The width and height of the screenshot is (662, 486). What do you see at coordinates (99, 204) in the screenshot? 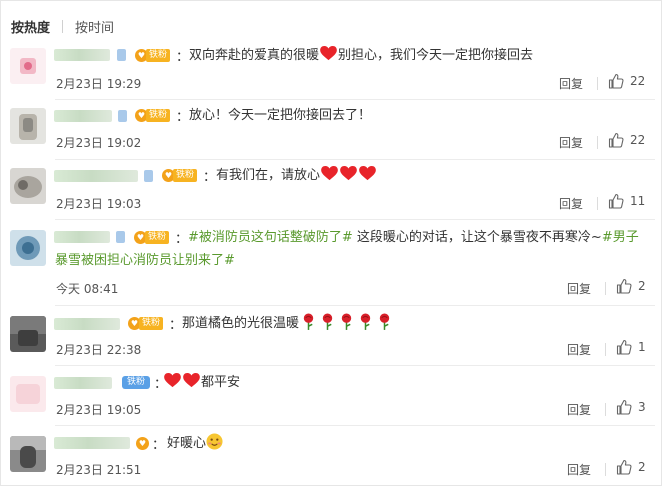
I see `comment-date: 2月23日 19:03` at bounding box center [99, 204].